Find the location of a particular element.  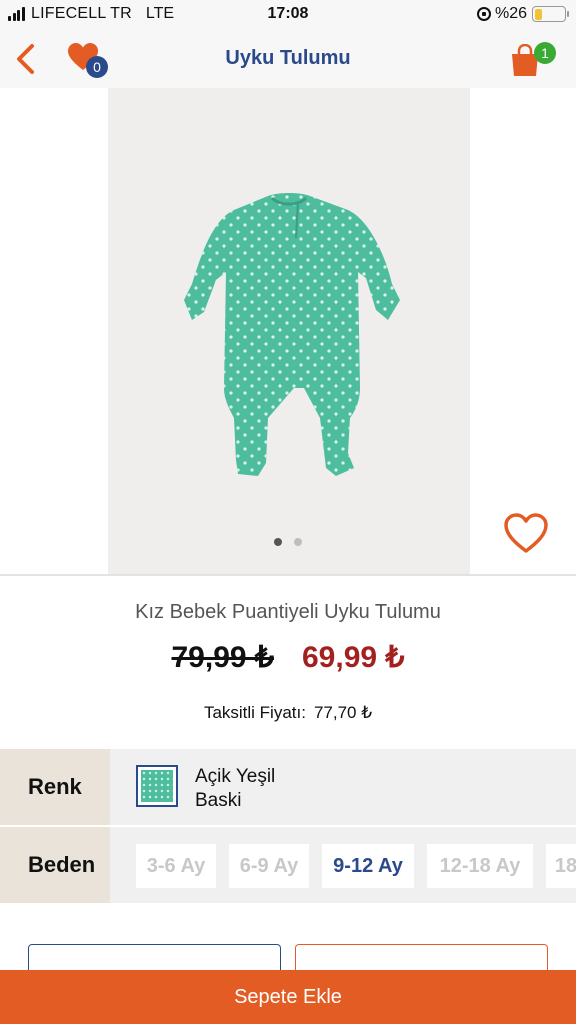

discounted-price: 69,99 ₺ is located at coordinates (353, 657).